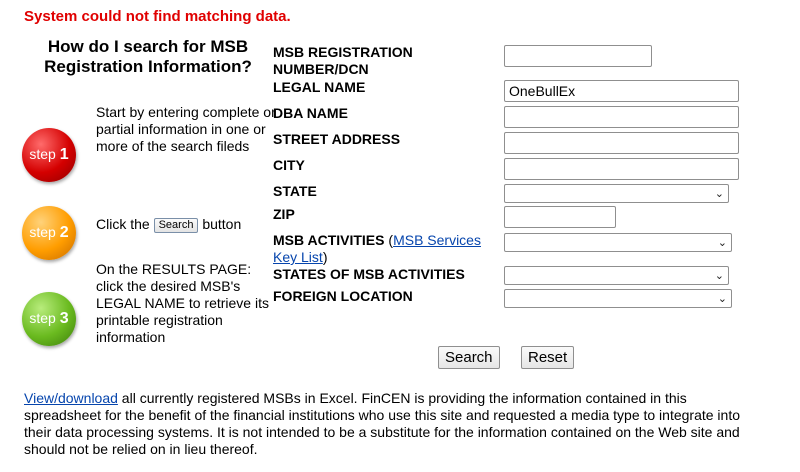  Describe the element at coordinates (343, 296) in the screenshot. I see `foreign-location-label: FOREIGN LOCATION` at that location.